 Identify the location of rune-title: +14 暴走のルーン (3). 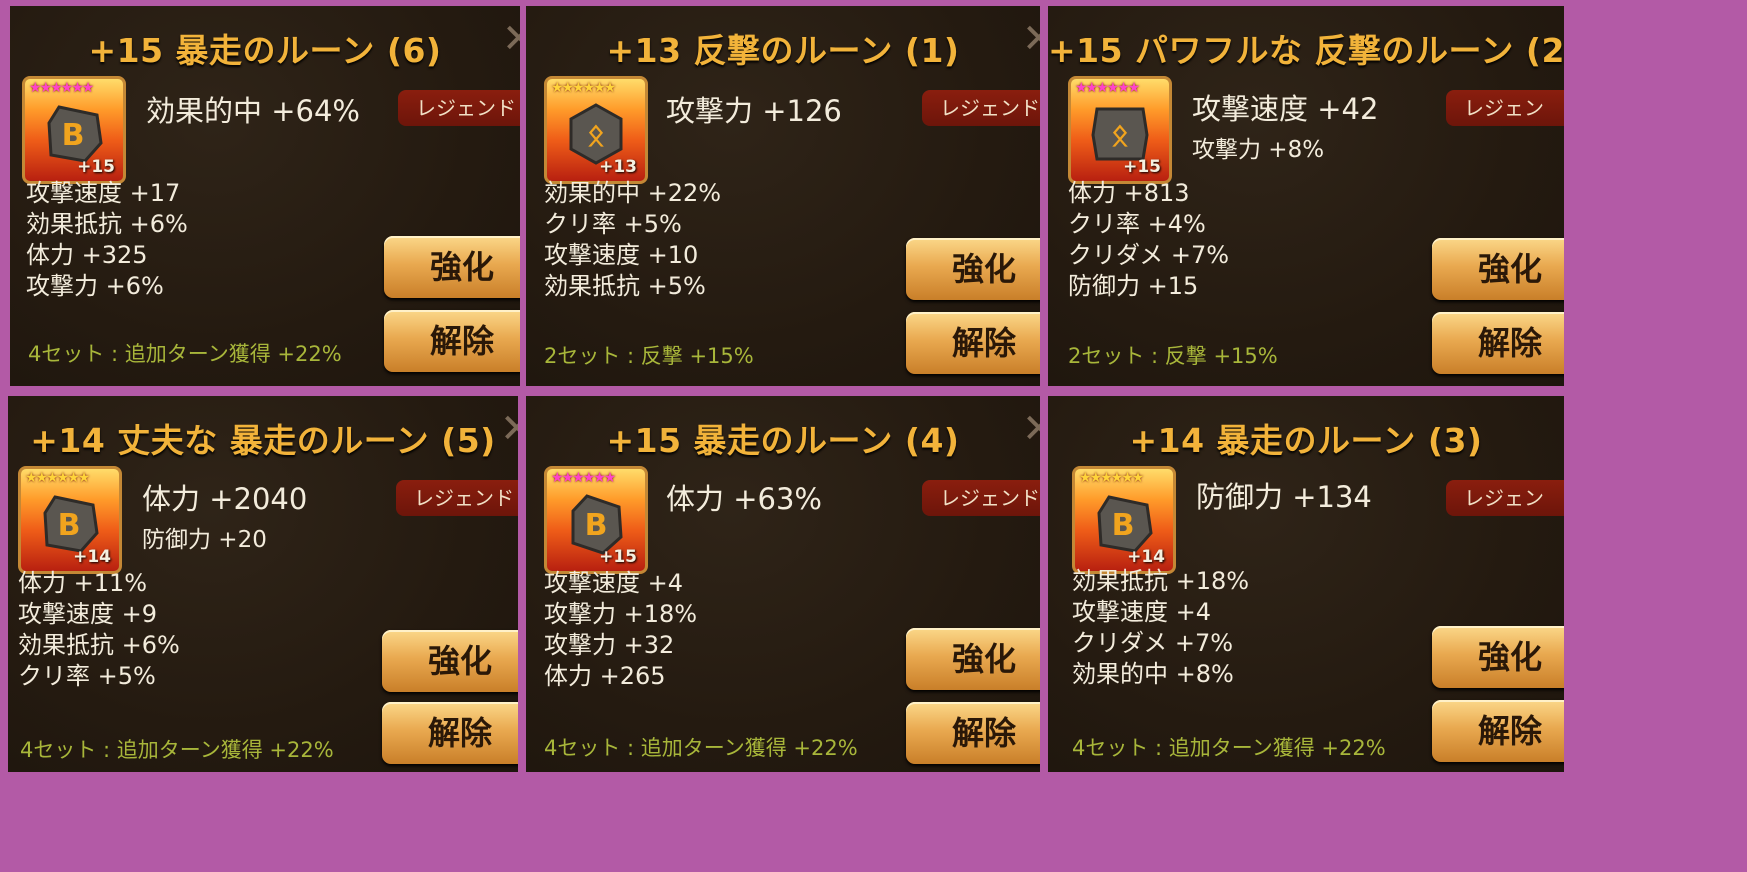
(1306, 440).